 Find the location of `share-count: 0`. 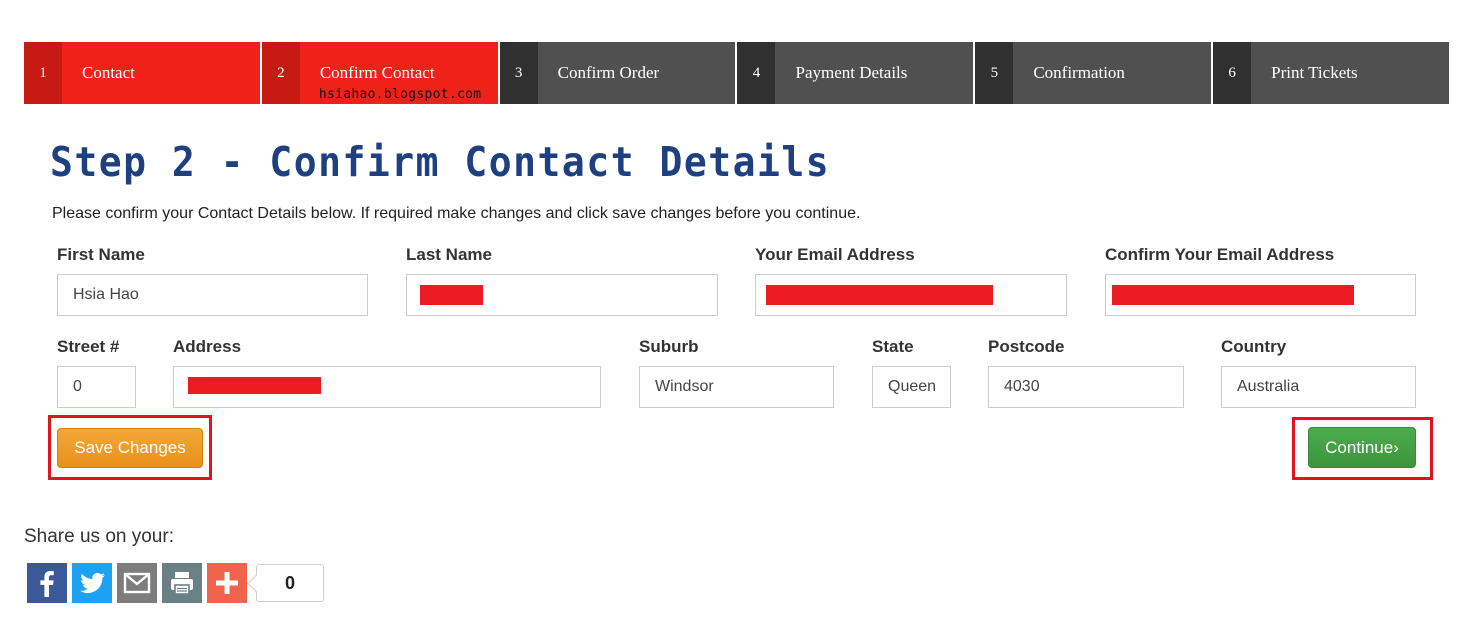

share-count: 0 is located at coordinates (290, 583).